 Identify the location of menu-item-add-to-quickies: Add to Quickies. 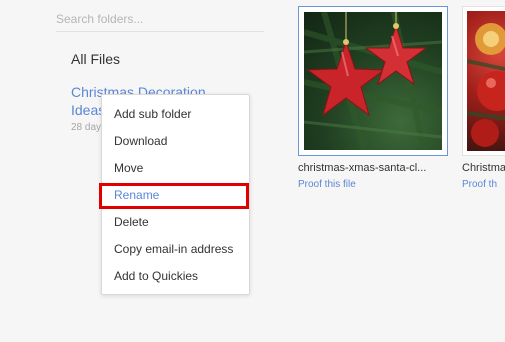
(175, 276).